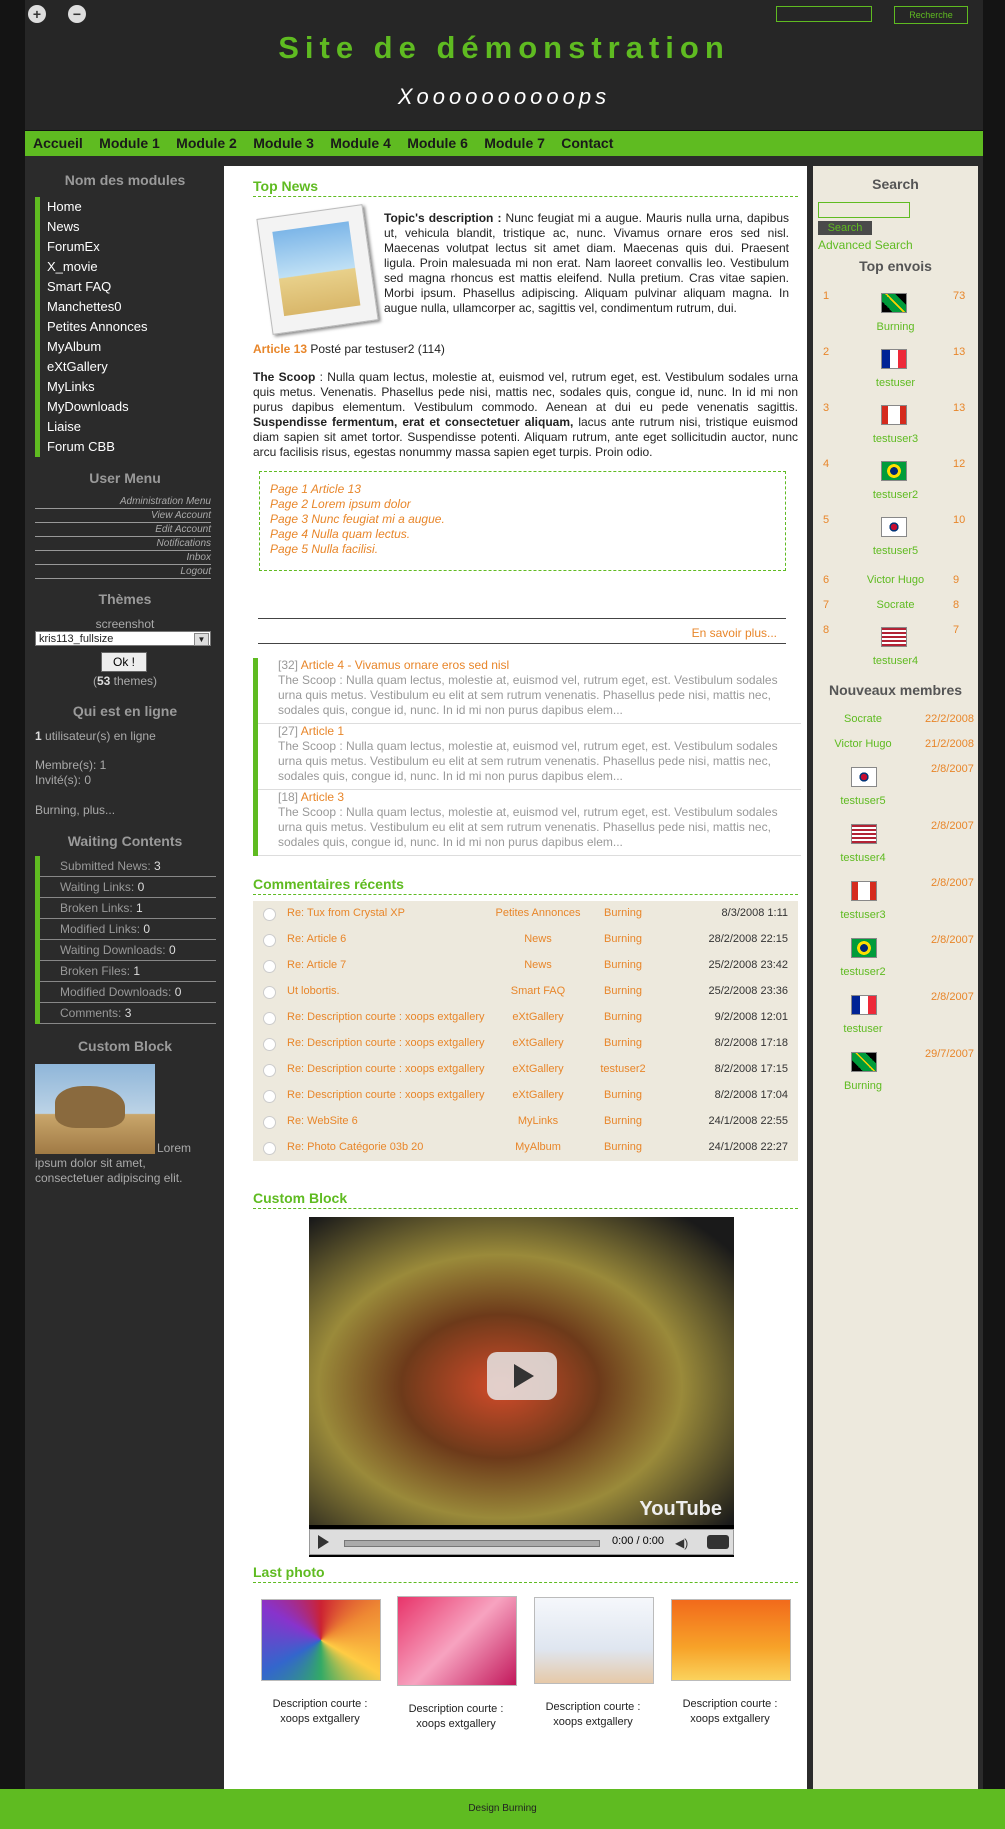 The height and width of the screenshot is (1829, 1005). What do you see at coordinates (206, 143) in the screenshot?
I see `nav-module-2: Module 2` at bounding box center [206, 143].